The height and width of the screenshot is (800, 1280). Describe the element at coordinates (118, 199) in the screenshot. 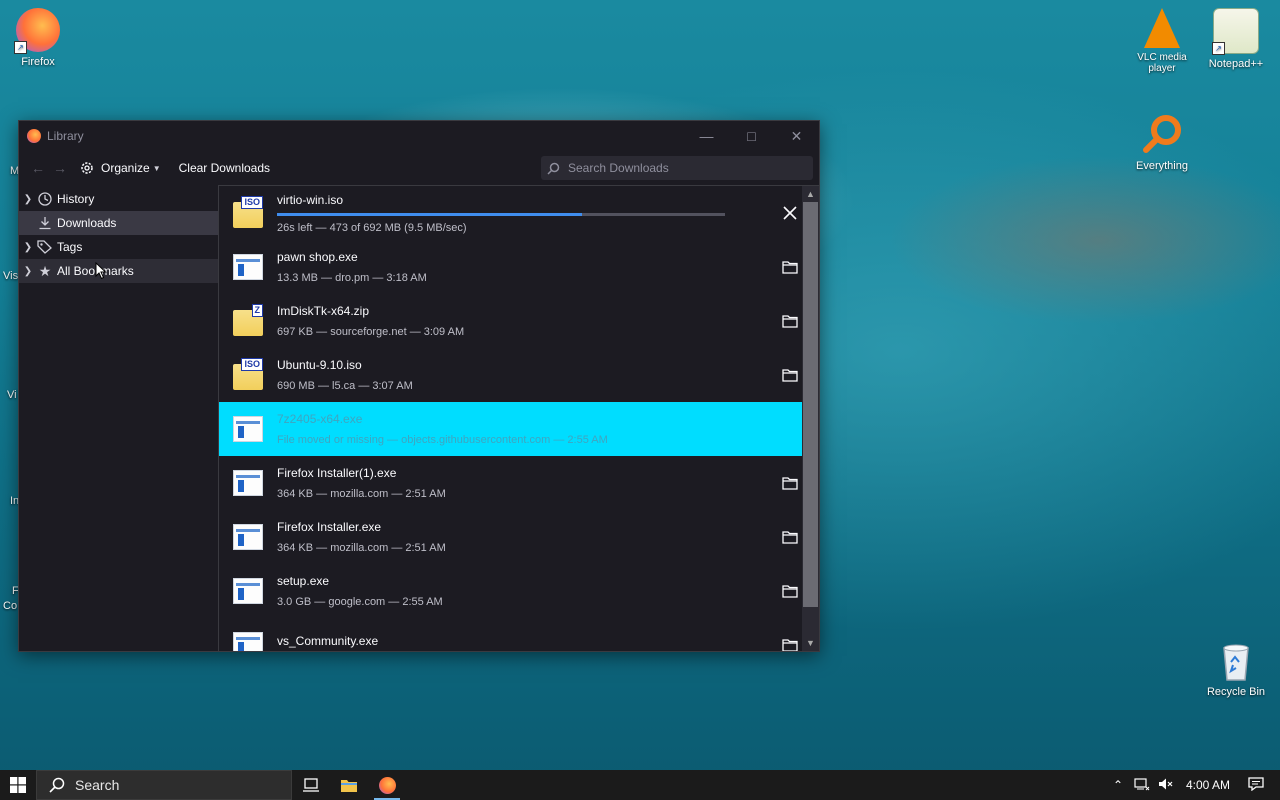

I see `sidebar-item-history: ❯ History` at that location.